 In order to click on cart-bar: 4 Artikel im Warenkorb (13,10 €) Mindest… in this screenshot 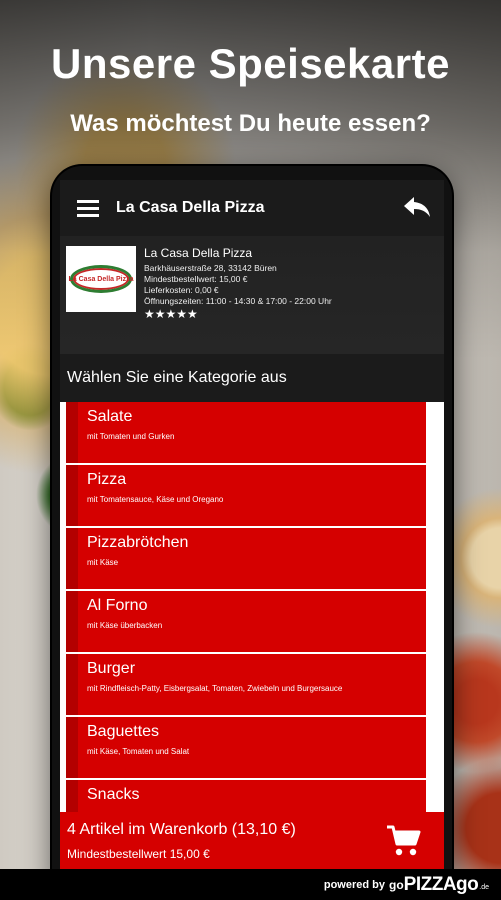, I will do `click(252, 841)`.